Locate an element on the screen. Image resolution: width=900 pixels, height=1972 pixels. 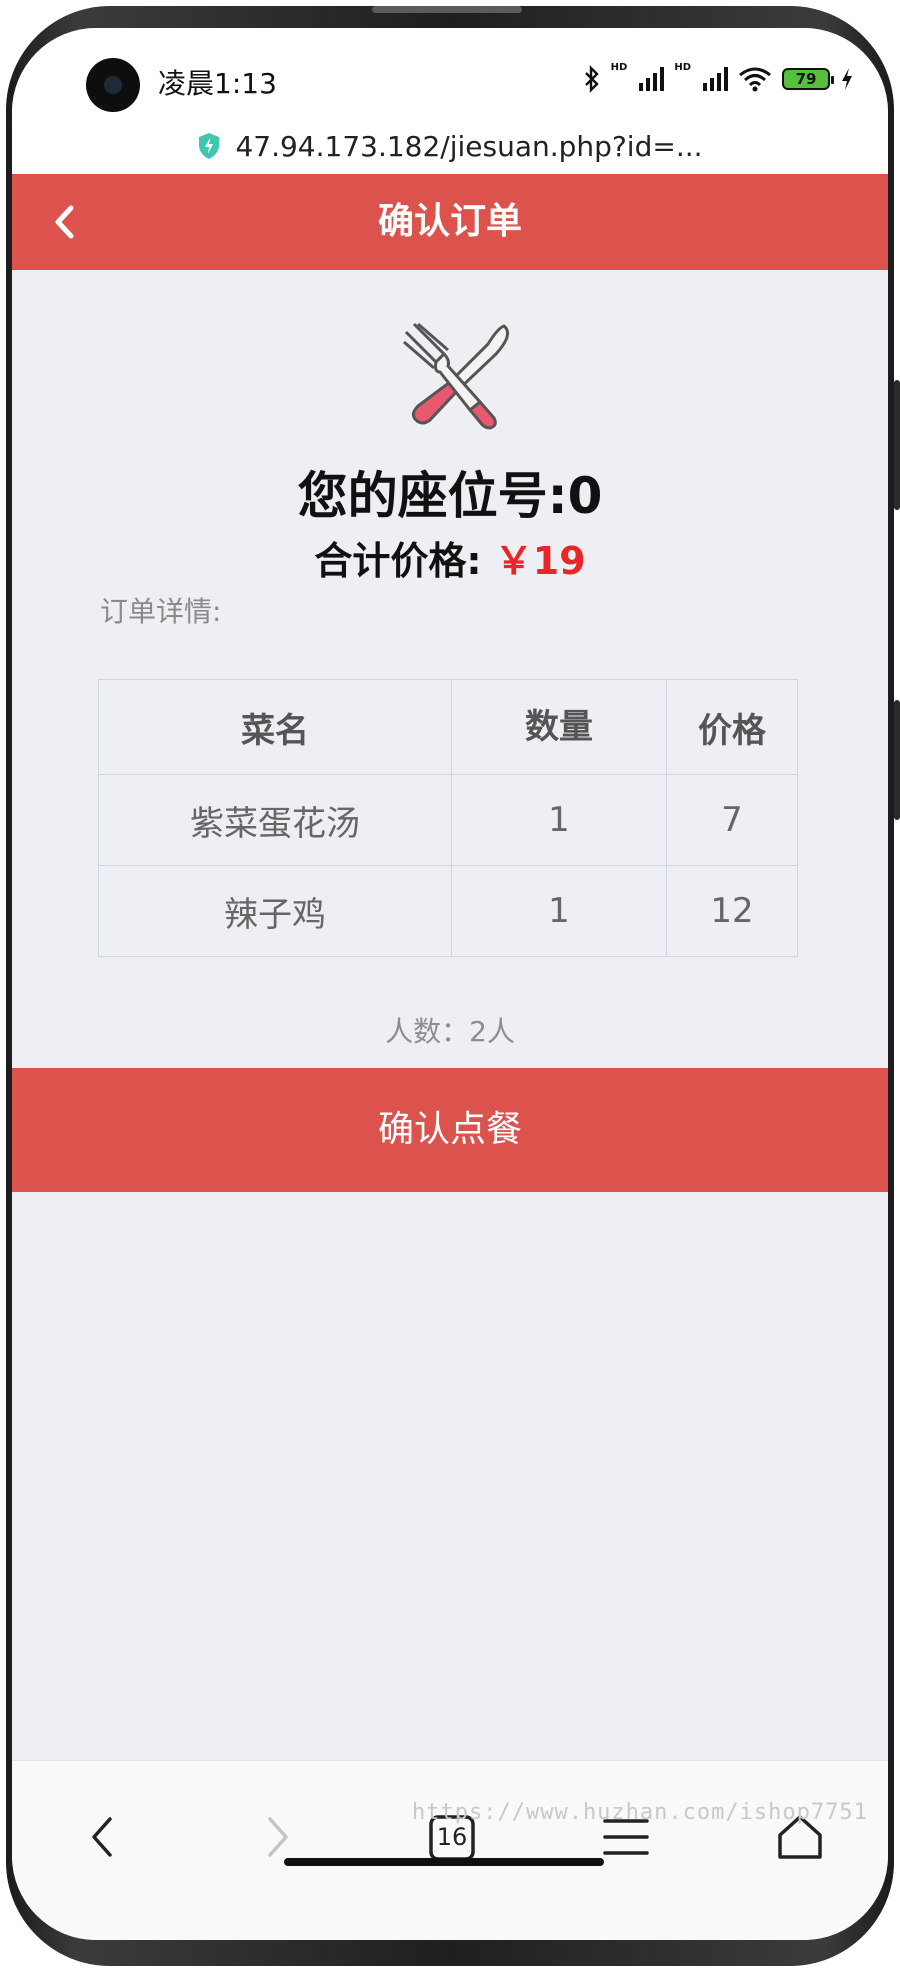
hd-badge-2: HD is located at coordinates (682, 67).